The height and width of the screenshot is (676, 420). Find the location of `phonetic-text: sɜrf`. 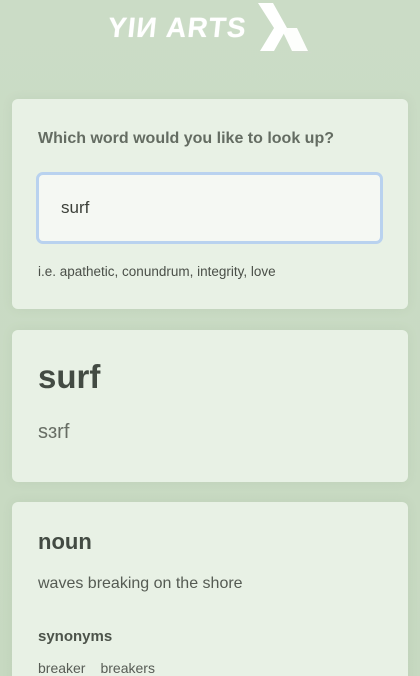

phonetic-text: sɜrf is located at coordinates (54, 432).